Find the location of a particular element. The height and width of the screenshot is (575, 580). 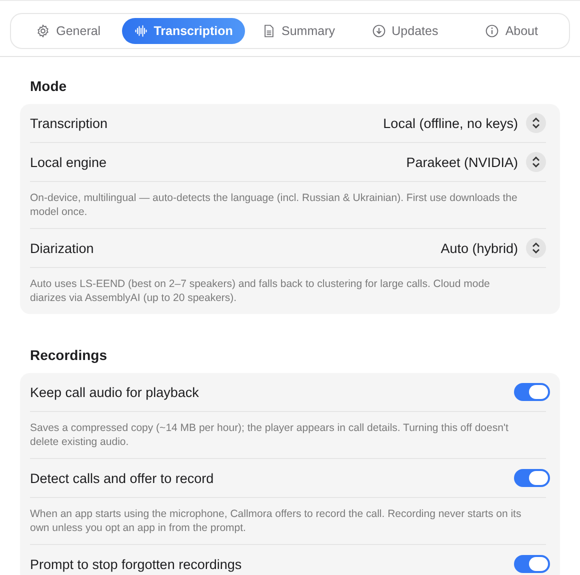

settings-icon is located at coordinates (43, 31).